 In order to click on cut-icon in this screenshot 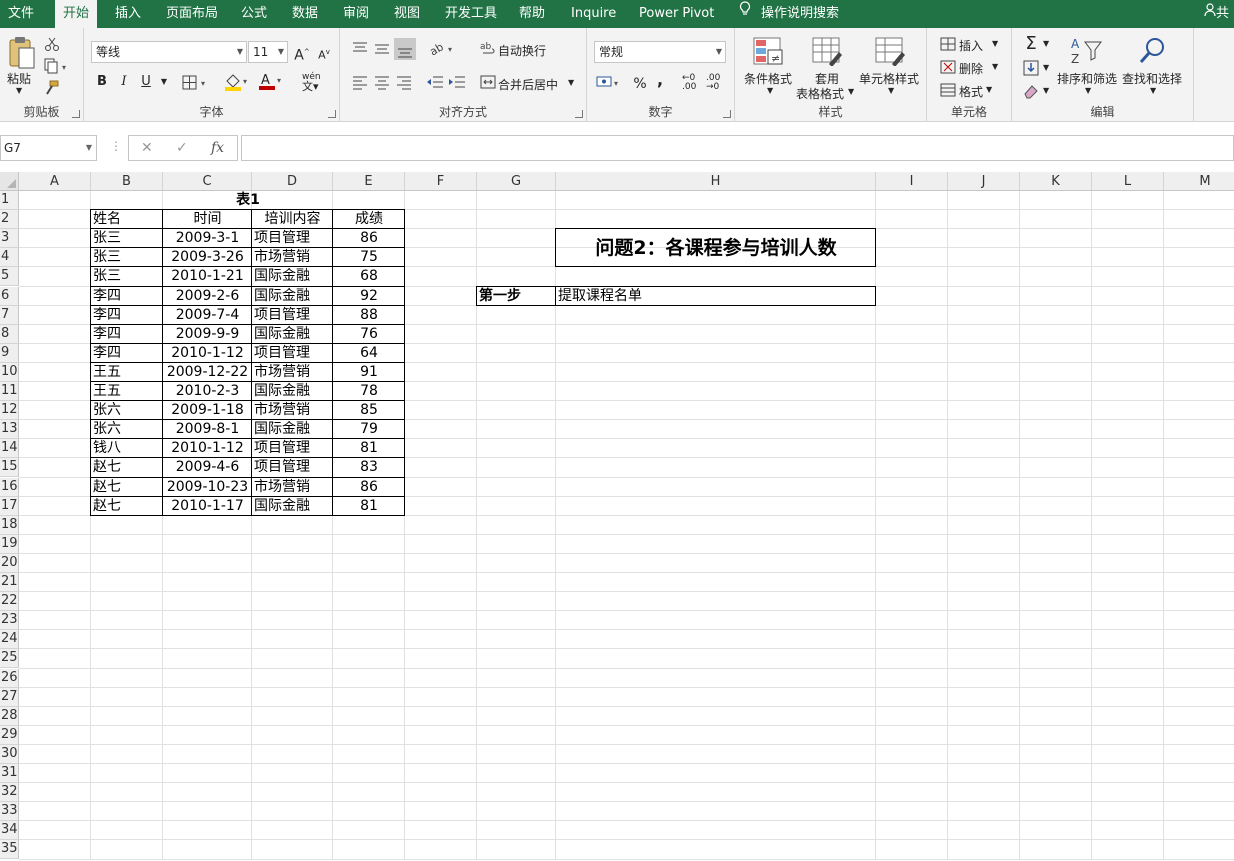, I will do `click(52, 45)`.